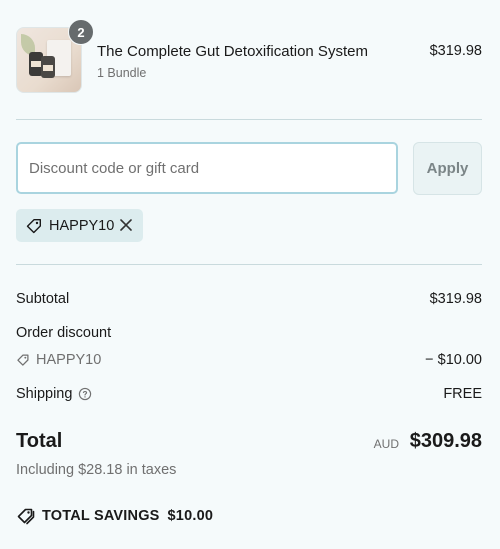 Image resolution: width=500 pixels, height=549 pixels. I want to click on apply-button: Apply, so click(447, 168).